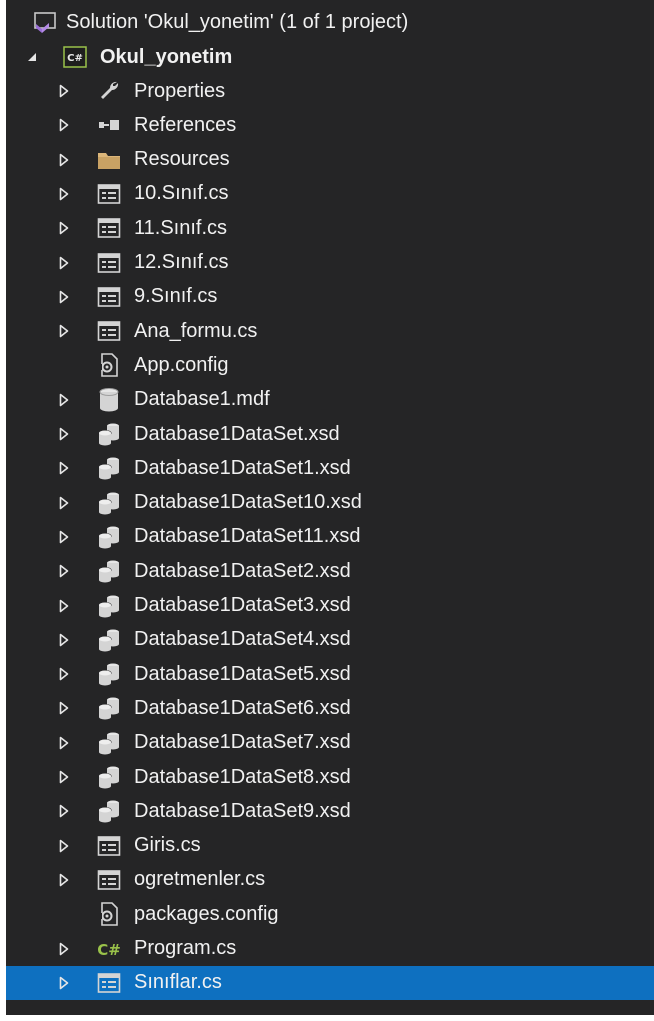 The height and width of the screenshot is (1021, 654). Describe the element at coordinates (200, 879) in the screenshot. I see `tree-item-label: ogretmenler.cs` at that location.